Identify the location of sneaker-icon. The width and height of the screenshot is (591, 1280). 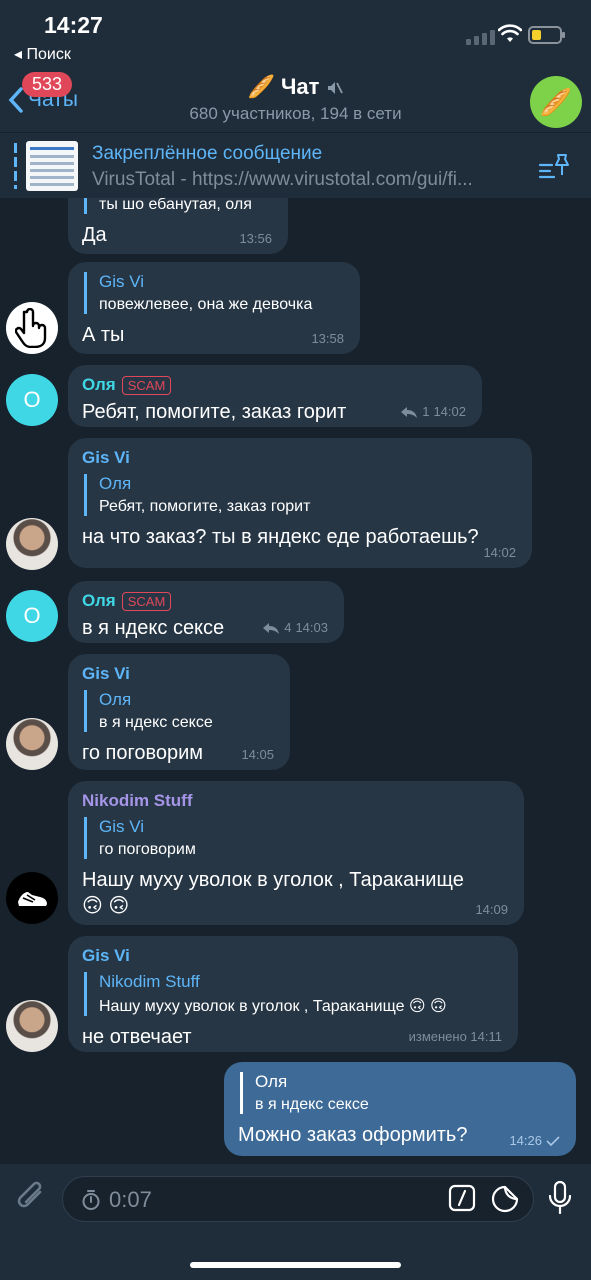
(32, 899).